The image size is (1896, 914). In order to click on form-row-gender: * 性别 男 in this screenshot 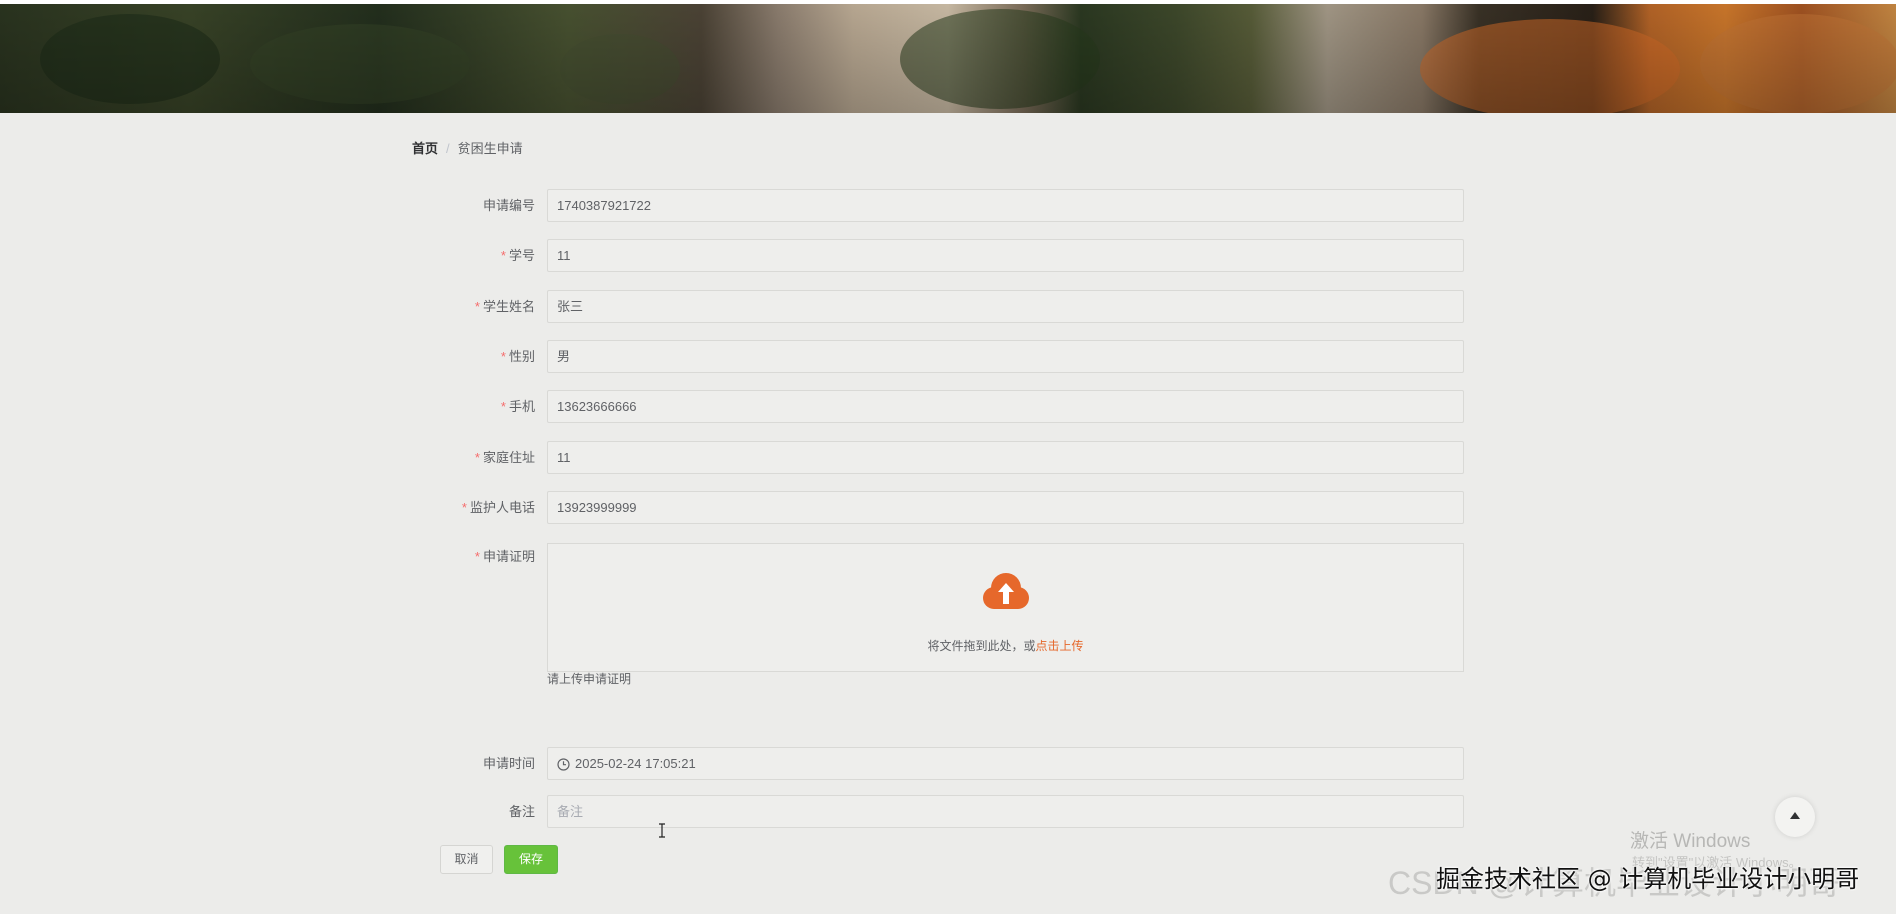, I will do `click(942, 356)`.